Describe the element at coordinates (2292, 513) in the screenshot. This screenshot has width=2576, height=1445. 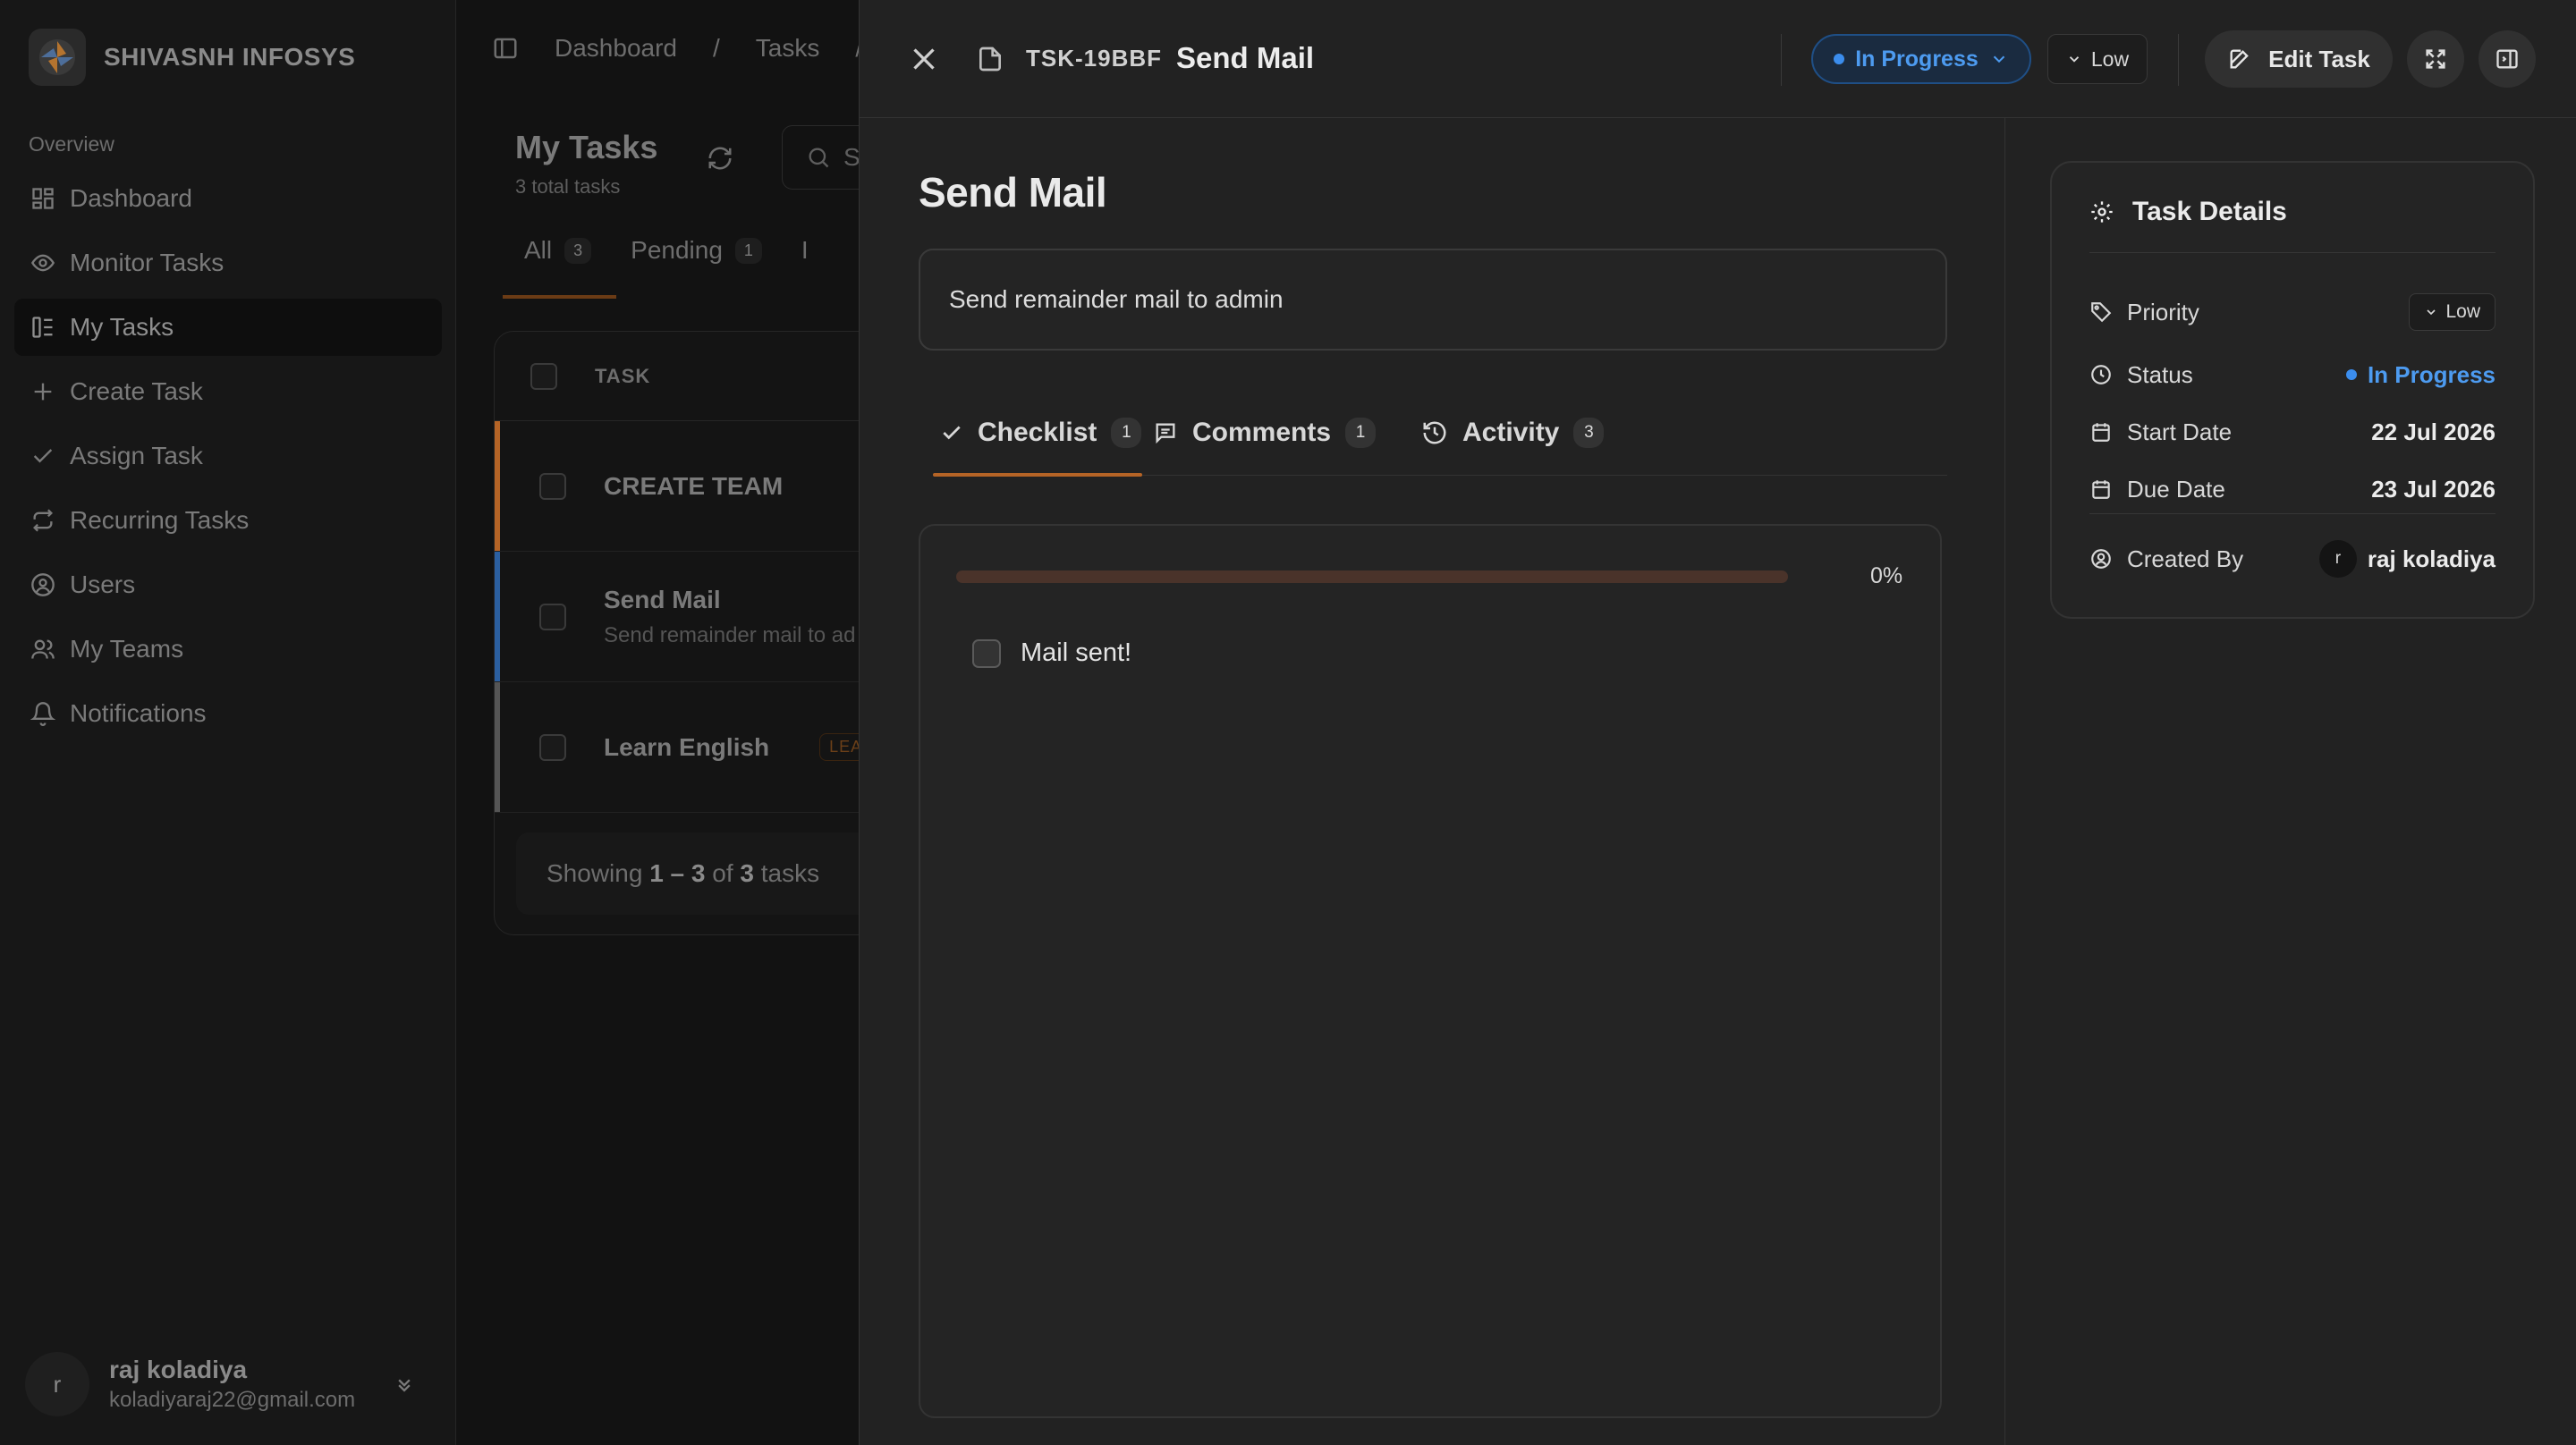
I see `divider` at that location.